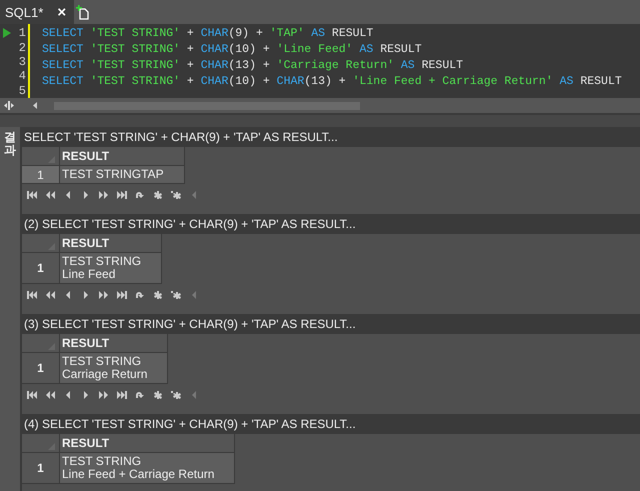 This screenshot has width=640, height=491. Describe the element at coordinates (341, 61) in the screenshot. I see `code-editor: SELECT 'TEST STRING' + CHAR(9) + 'TAP' AS RESULT SELECT 'TEST STRING' + CHAR(10) + 'Line Feed' AS RESULT SELECT 'TEST STRING' + CHAR(13) + 'Carriage Return' AS RESULT SELECT 'TEST STRING' + CHAR(10) + CHAR(13) + 'Line Feed + Carriage Return' AS RESULT` at that location.